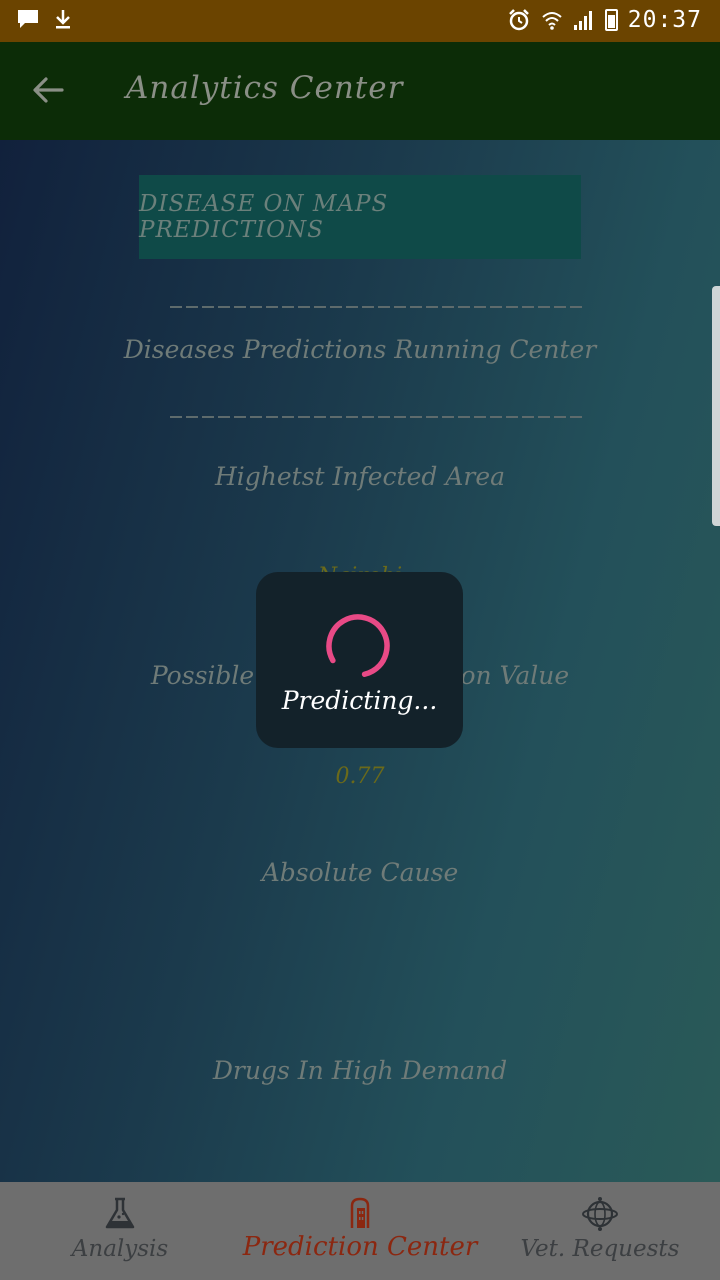 The height and width of the screenshot is (1280, 720). Describe the element at coordinates (360, 1070) in the screenshot. I see `drugs-label: Drugs In High Demand` at that location.